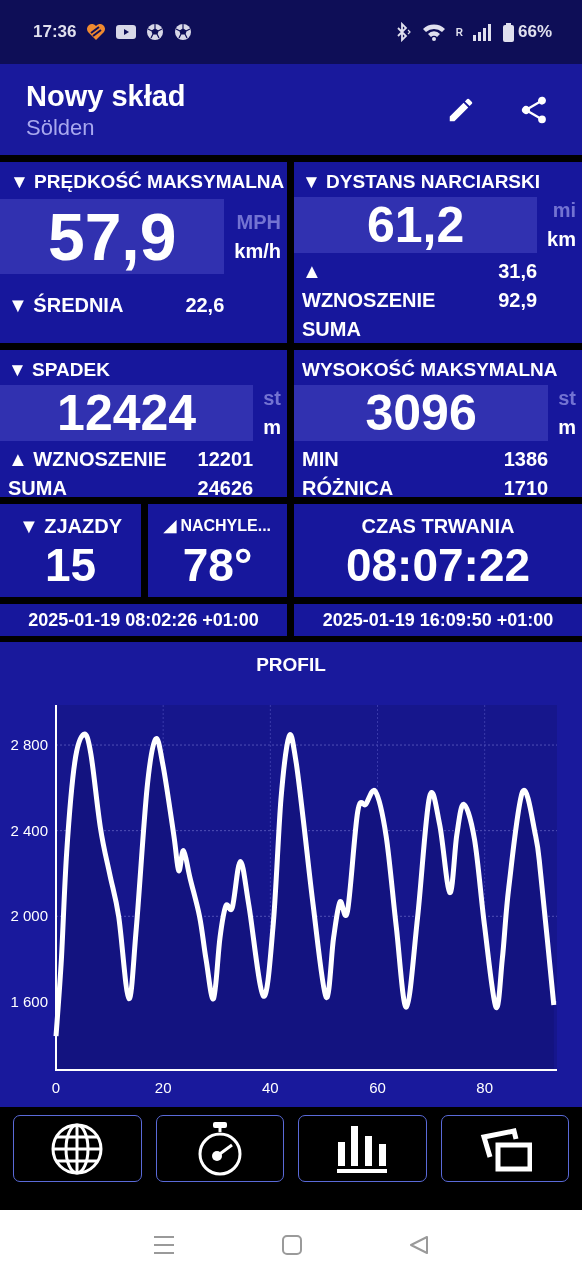 The image size is (582, 1280). I want to click on card-title: ▼ PRĘDKOŚĆ MAKSYMALNA, so click(143, 180).